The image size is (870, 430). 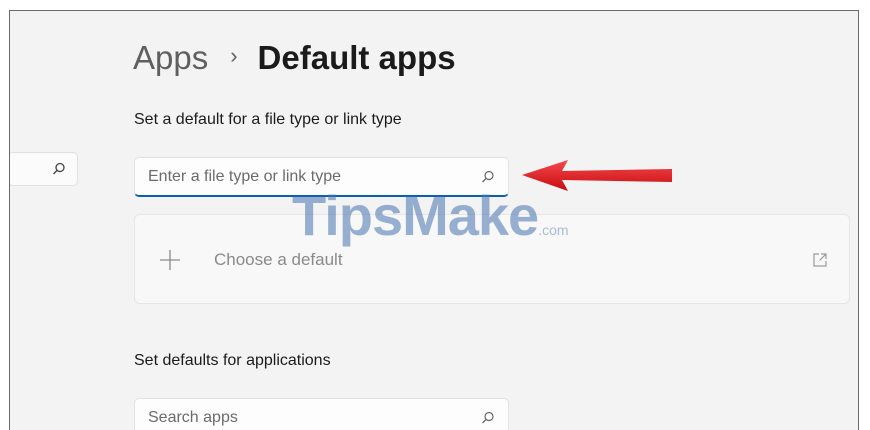 I want to click on choose-default-label: Choose a default, so click(x=278, y=259).